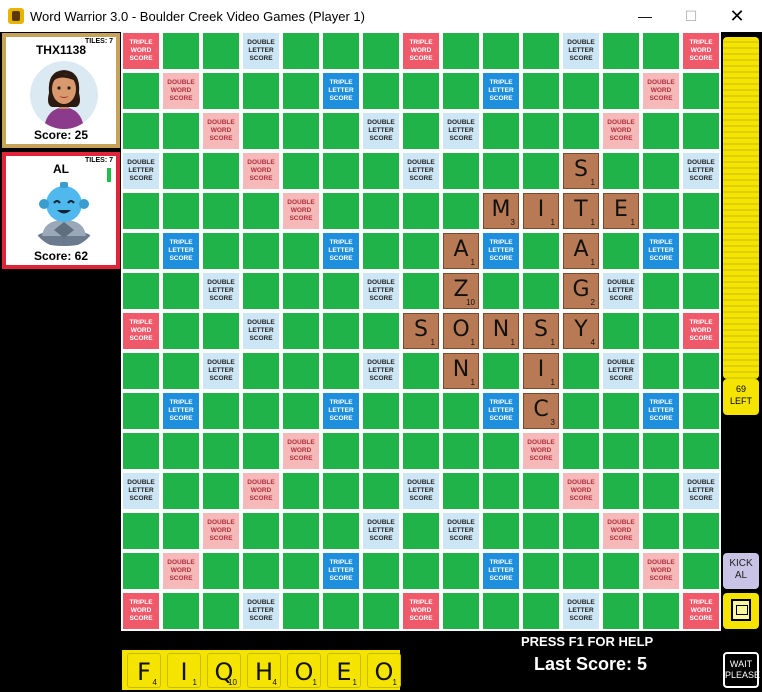 The height and width of the screenshot is (692, 762). What do you see at coordinates (645, 16) in the screenshot?
I see `minimize-button: —` at bounding box center [645, 16].